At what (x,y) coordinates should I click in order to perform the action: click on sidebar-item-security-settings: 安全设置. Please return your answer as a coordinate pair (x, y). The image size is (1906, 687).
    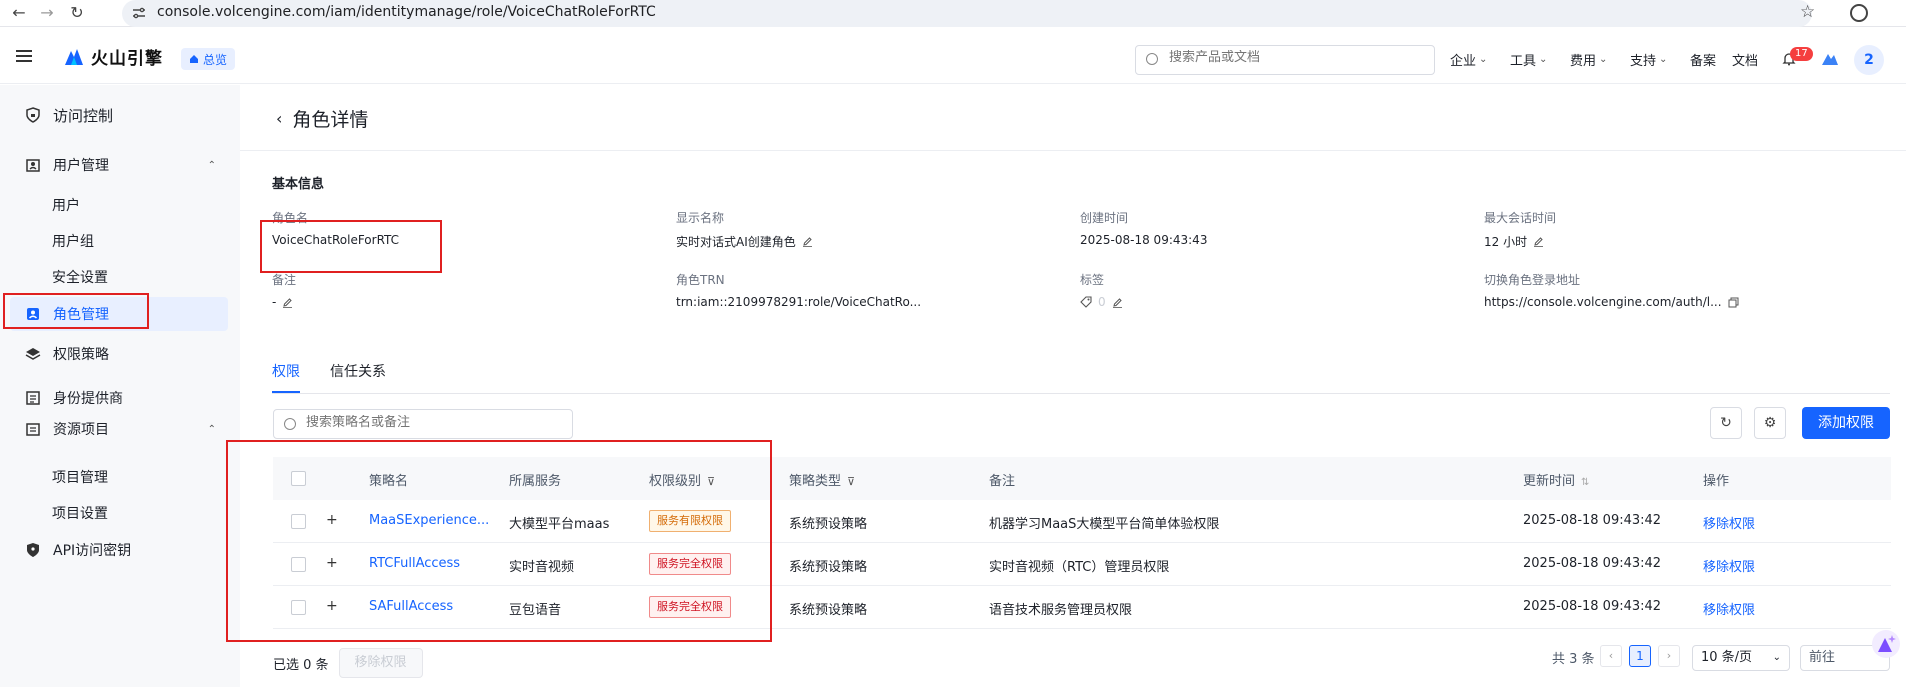
    Looking at the image, I should click on (80, 277).